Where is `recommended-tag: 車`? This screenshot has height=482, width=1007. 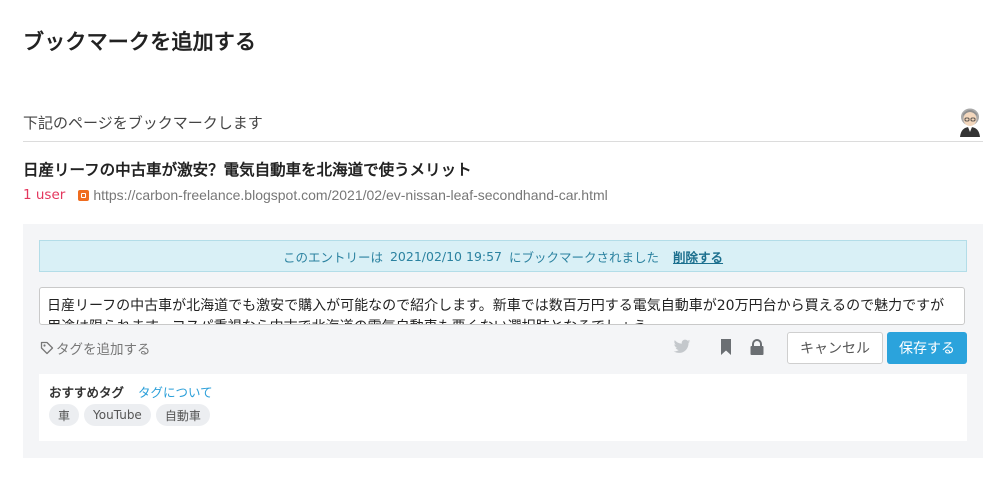
recommended-tag: 車 is located at coordinates (64, 415).